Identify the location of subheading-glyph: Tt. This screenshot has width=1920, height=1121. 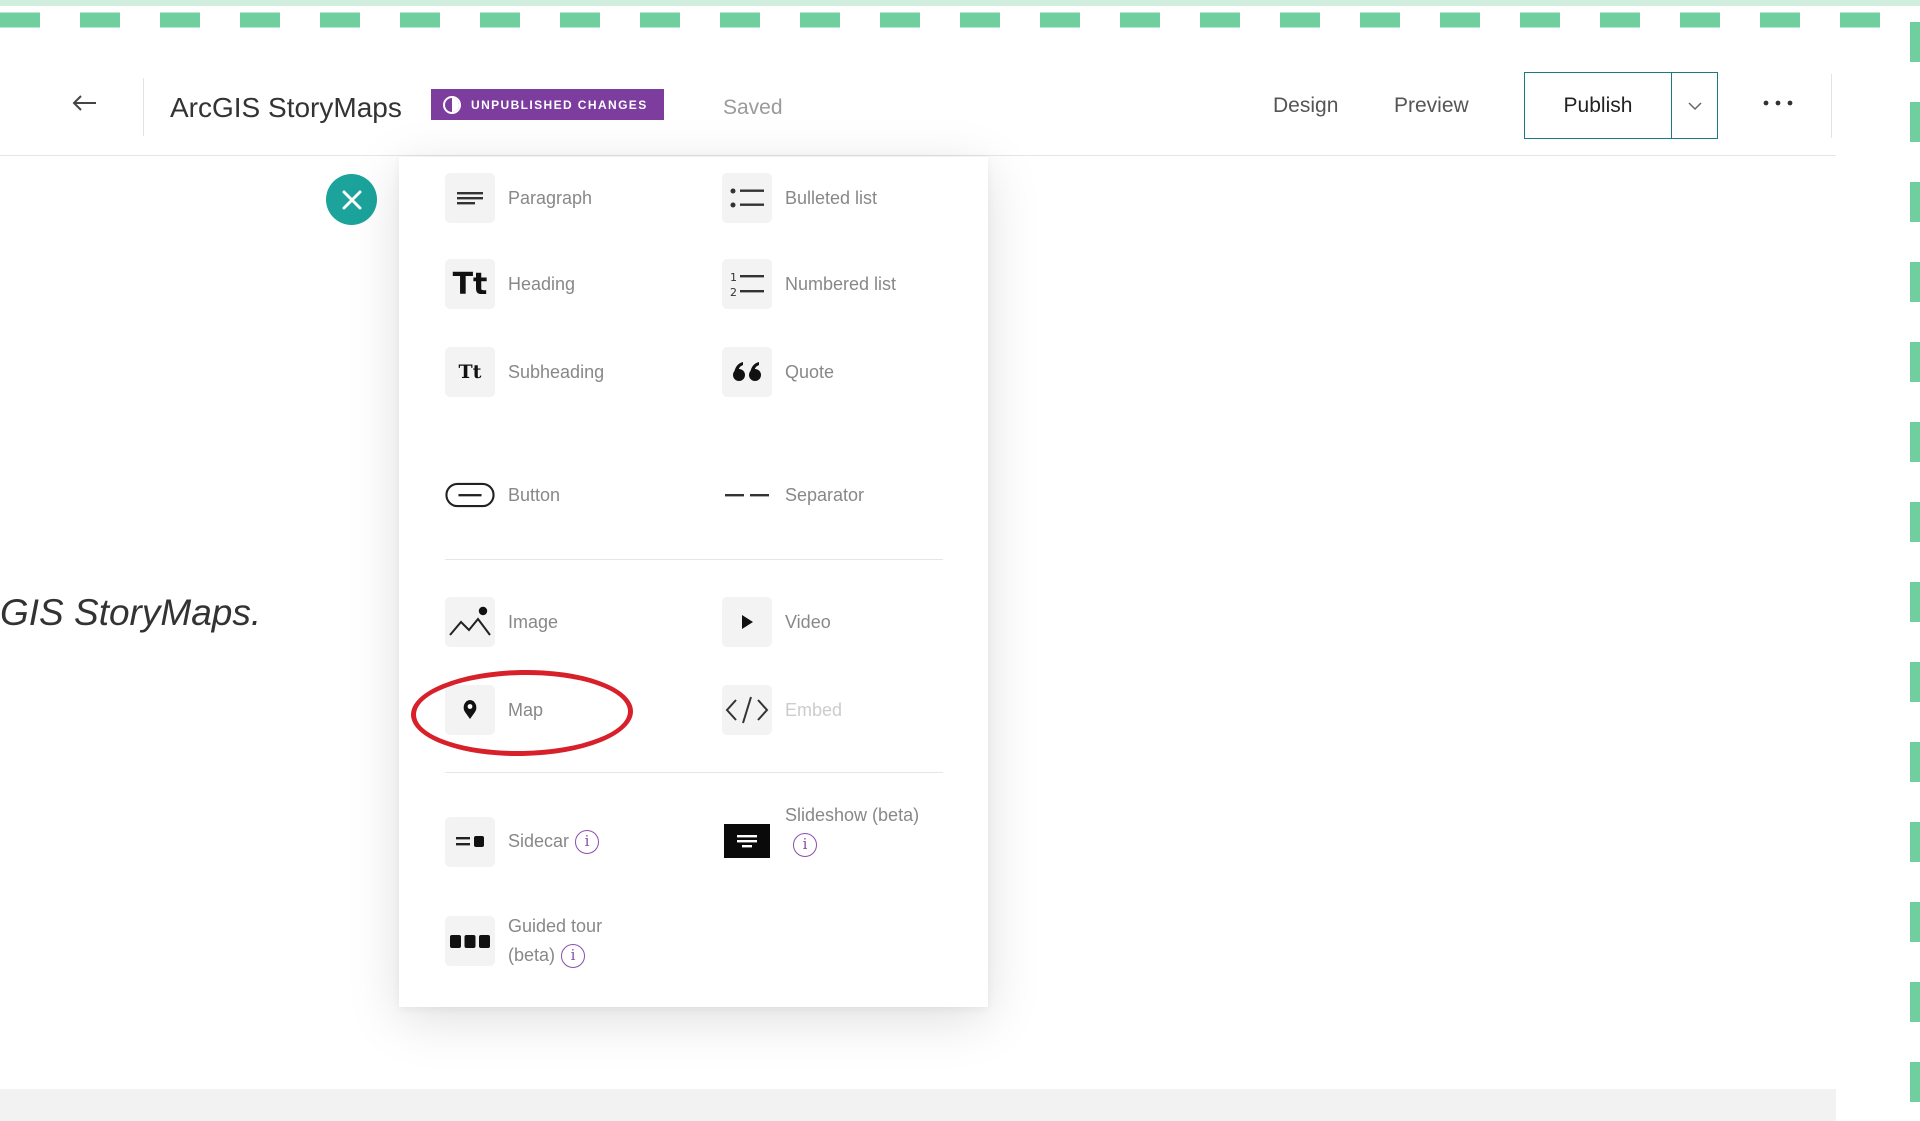
(470, 372).